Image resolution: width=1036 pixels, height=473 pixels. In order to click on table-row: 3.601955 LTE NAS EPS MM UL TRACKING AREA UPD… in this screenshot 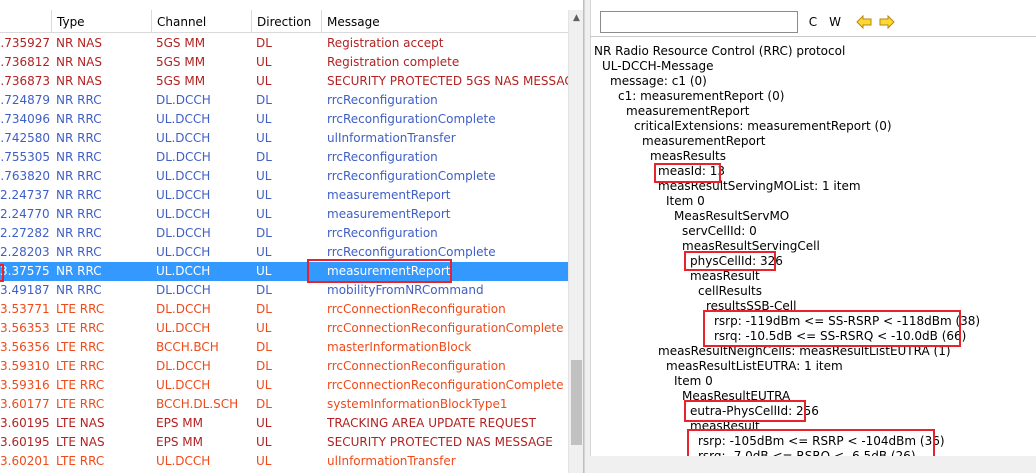, I will do `click(284, 423)`.